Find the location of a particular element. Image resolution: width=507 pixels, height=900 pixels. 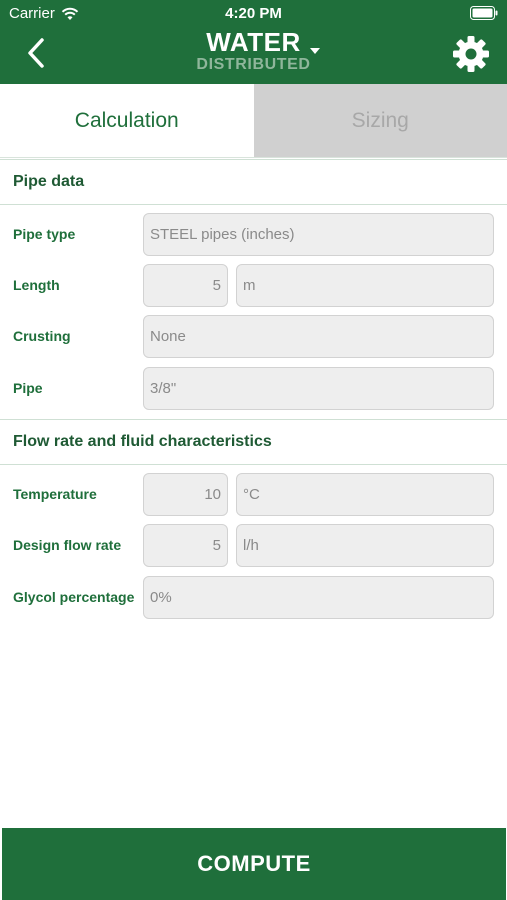

pipe-type-select: STEEL pipes (inches) is located at coordinates (318, 234).